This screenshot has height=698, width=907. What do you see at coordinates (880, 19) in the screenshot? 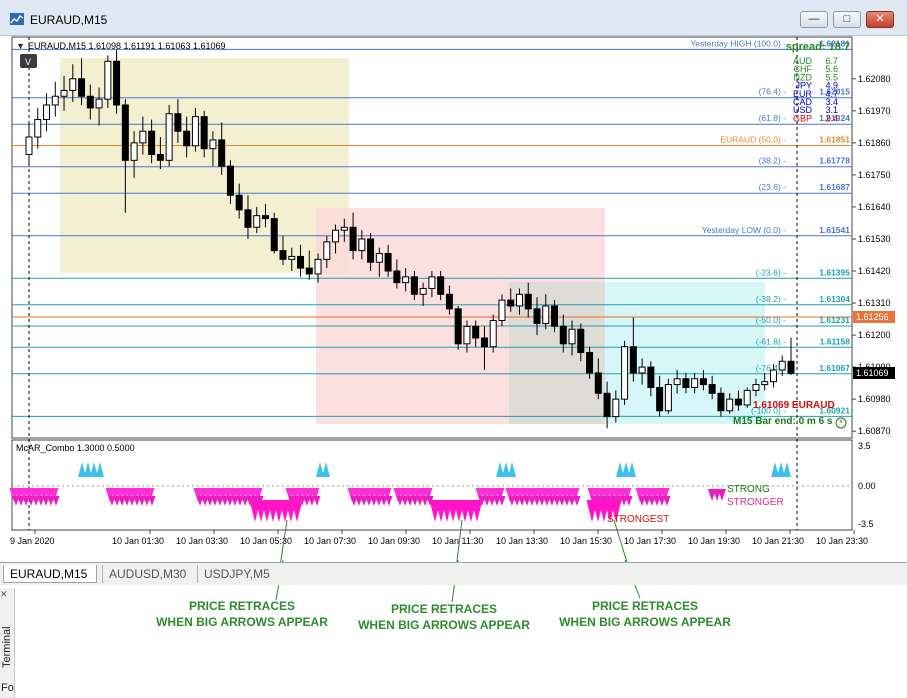
I see `close-button: ✕` at bounding box center [880, 19].